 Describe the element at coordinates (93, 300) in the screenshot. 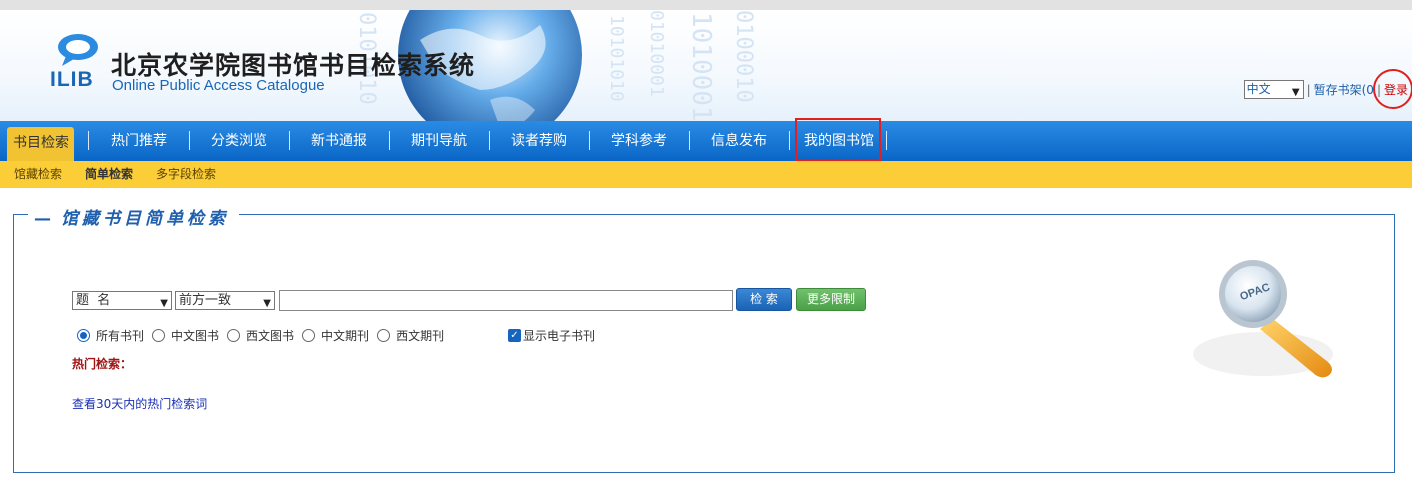

I see `field-select-value: 题 名` at that location.